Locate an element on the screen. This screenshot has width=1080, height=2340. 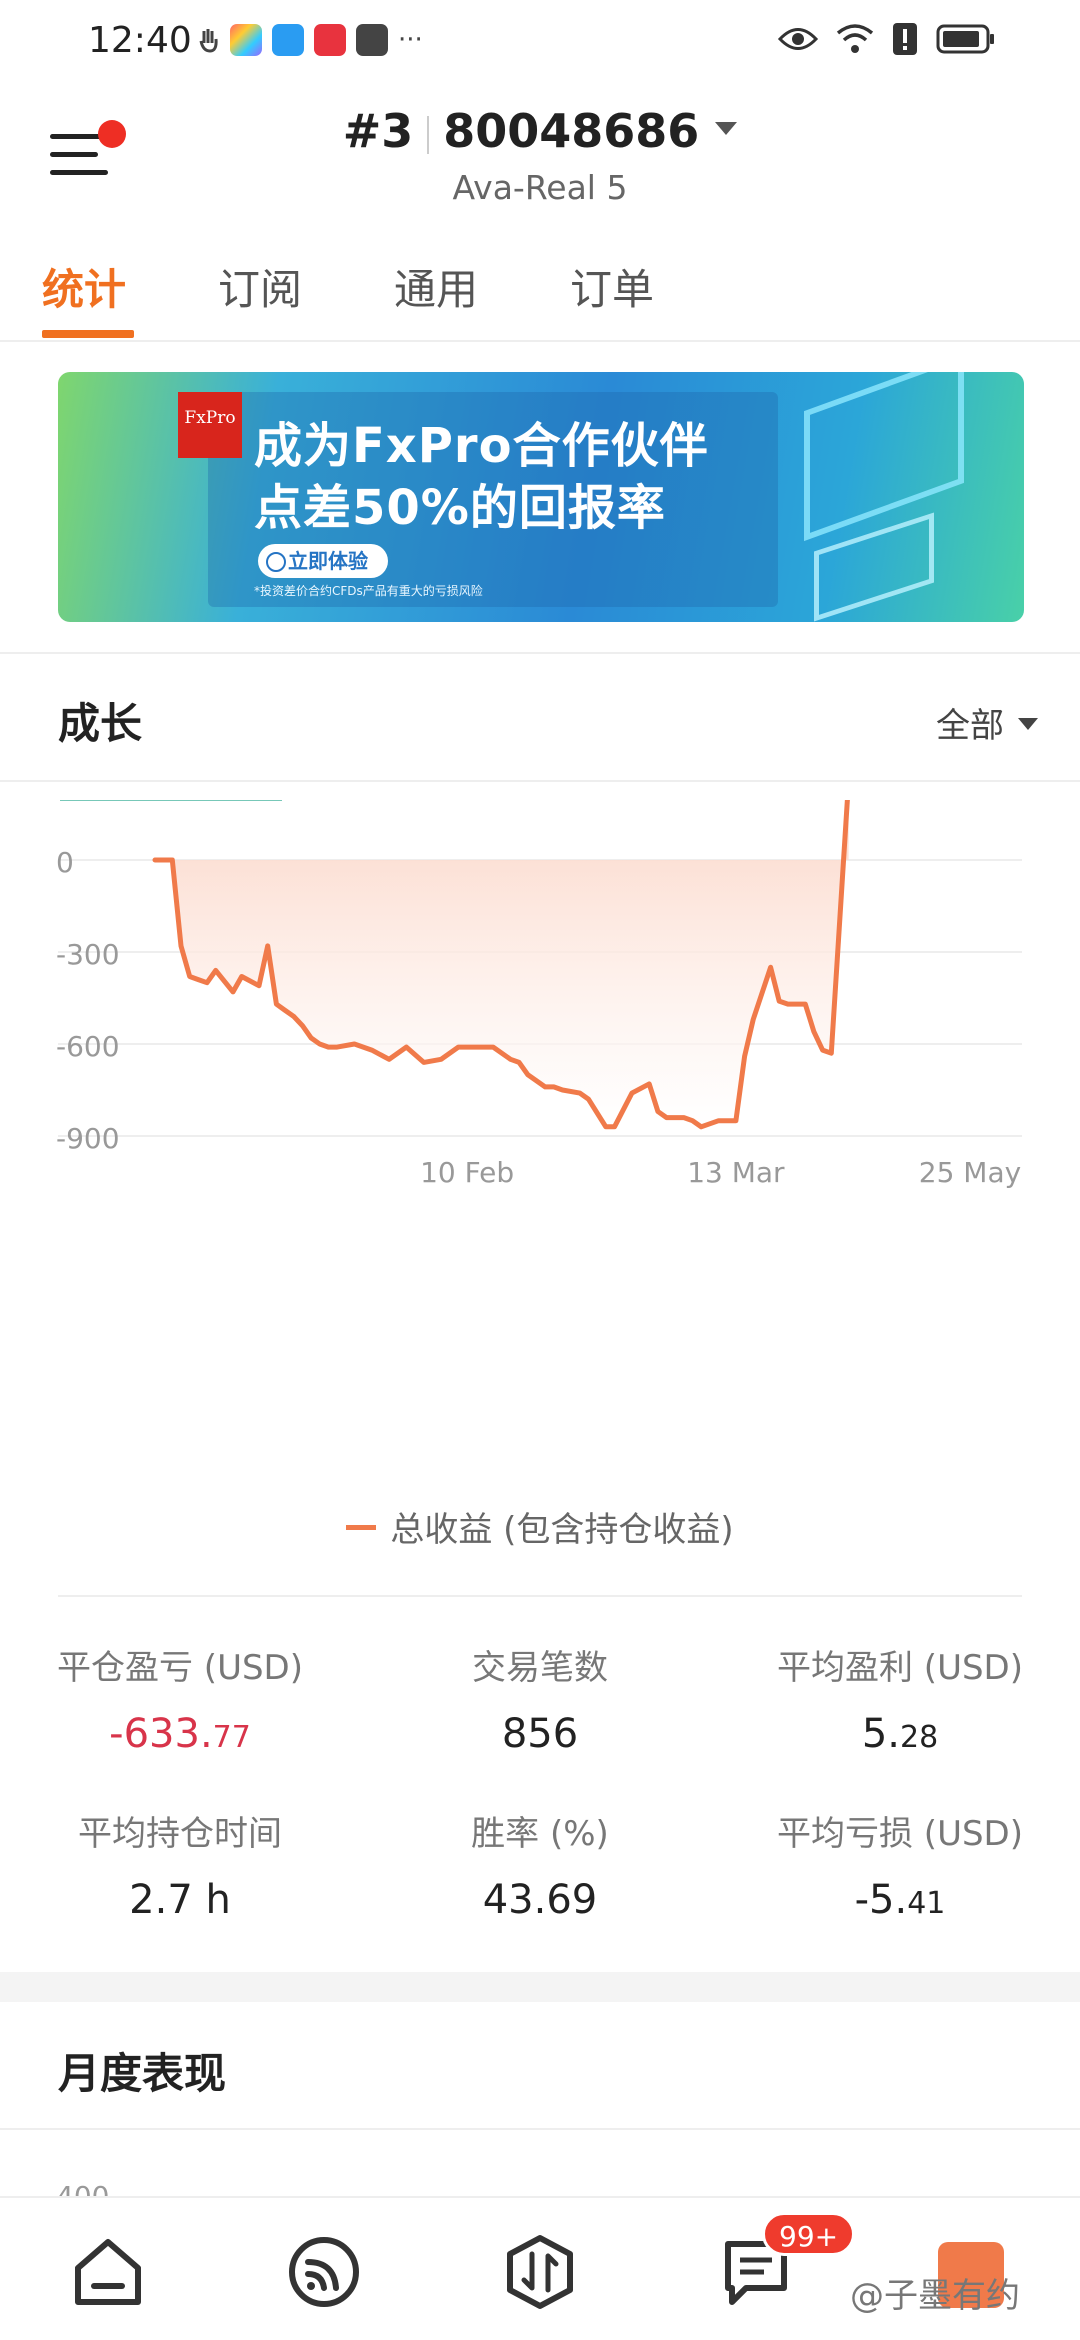
stat-label: 平均盈利 (USD) is located at coordinates (900, 1668).